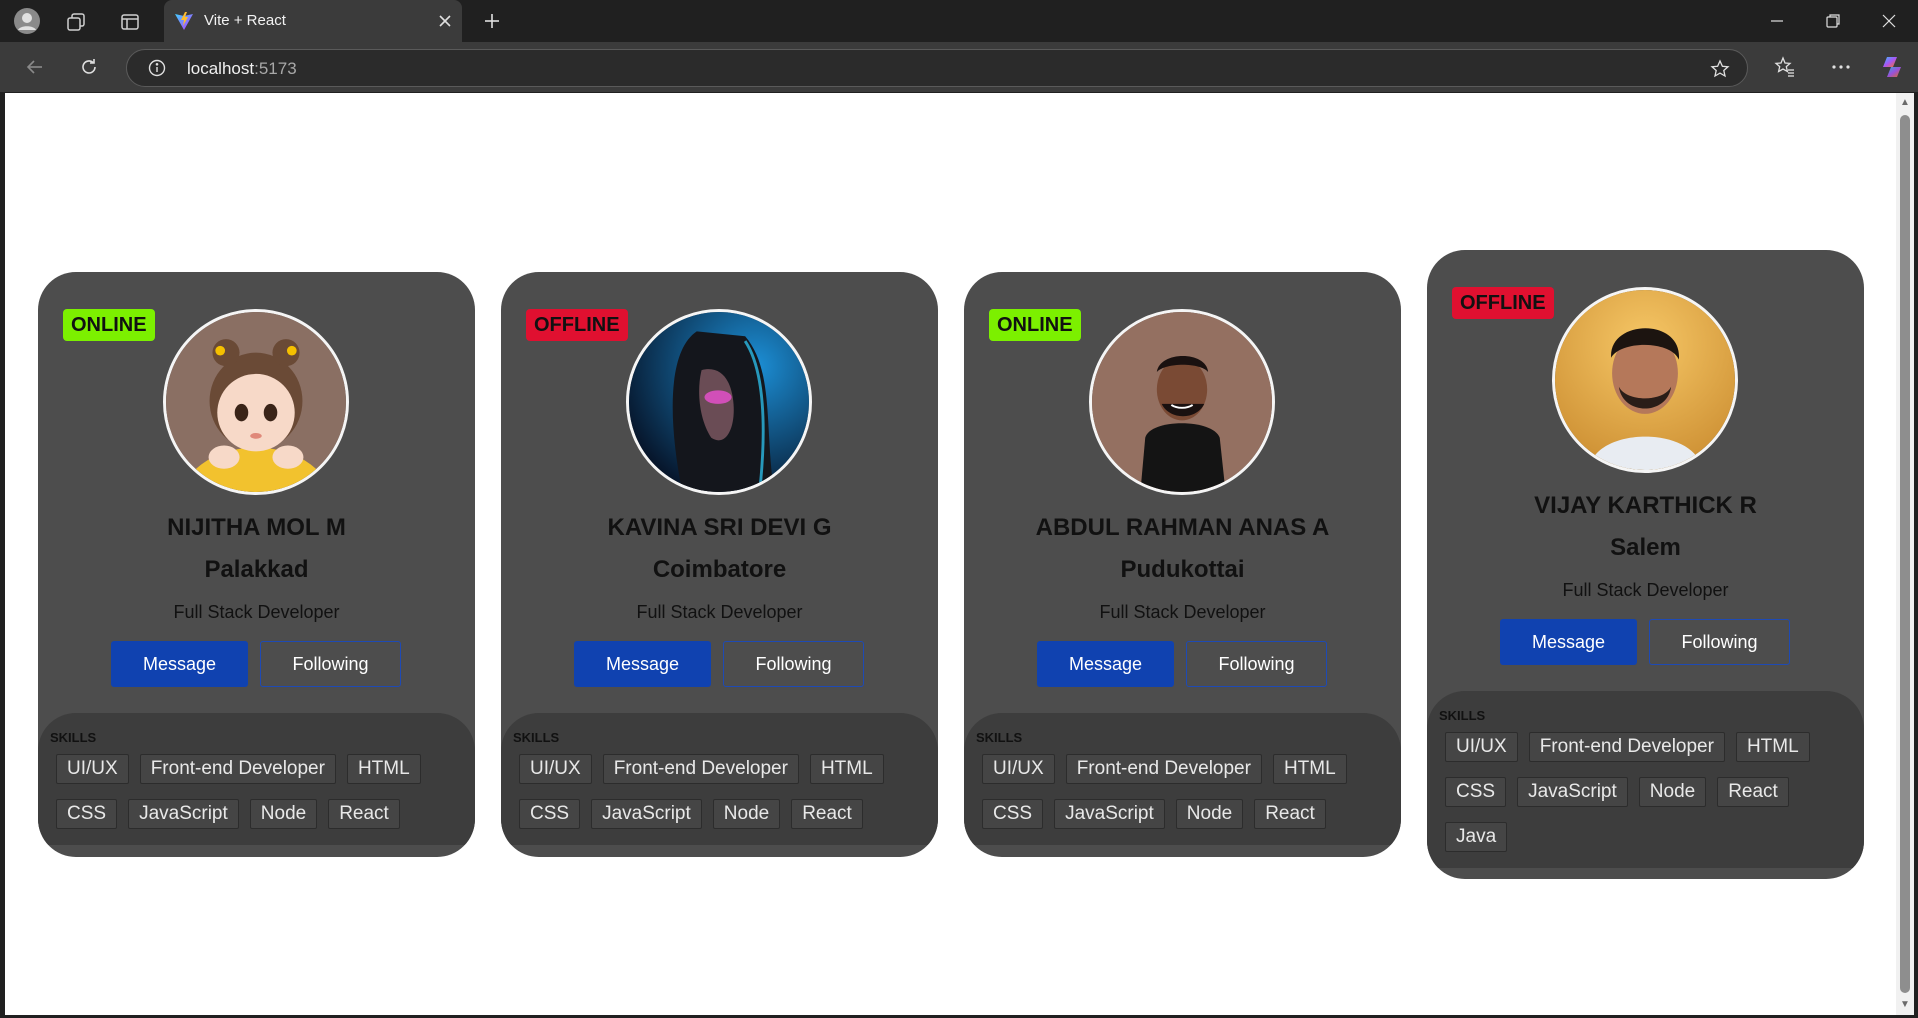  What do you see at coordinates (719, 569) in the screenshot?
I see `profile-city: Coimbatore` at bounding box center [719, 569].